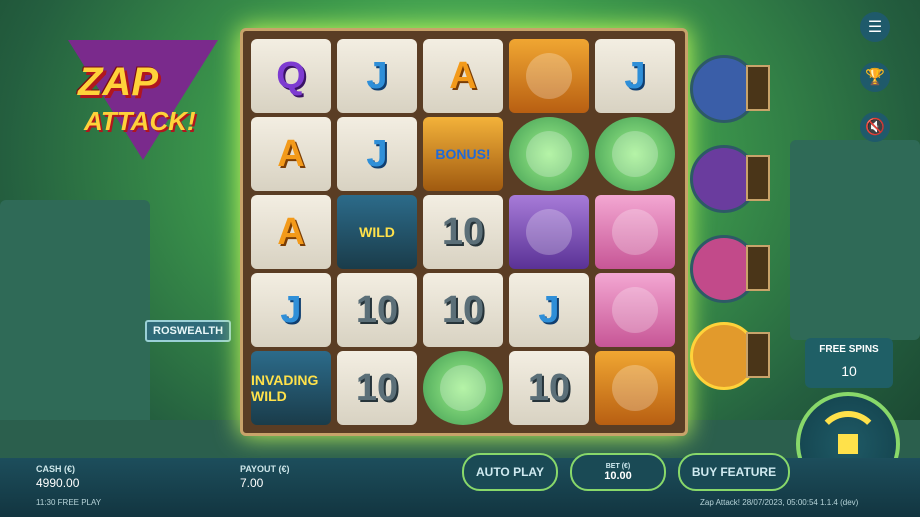 The width and height of the screenshot is (920, 517). Describe the element at coordinates (140, 121) in the screenshot. I see `logo-title-line2: ATTACK!` at that location.